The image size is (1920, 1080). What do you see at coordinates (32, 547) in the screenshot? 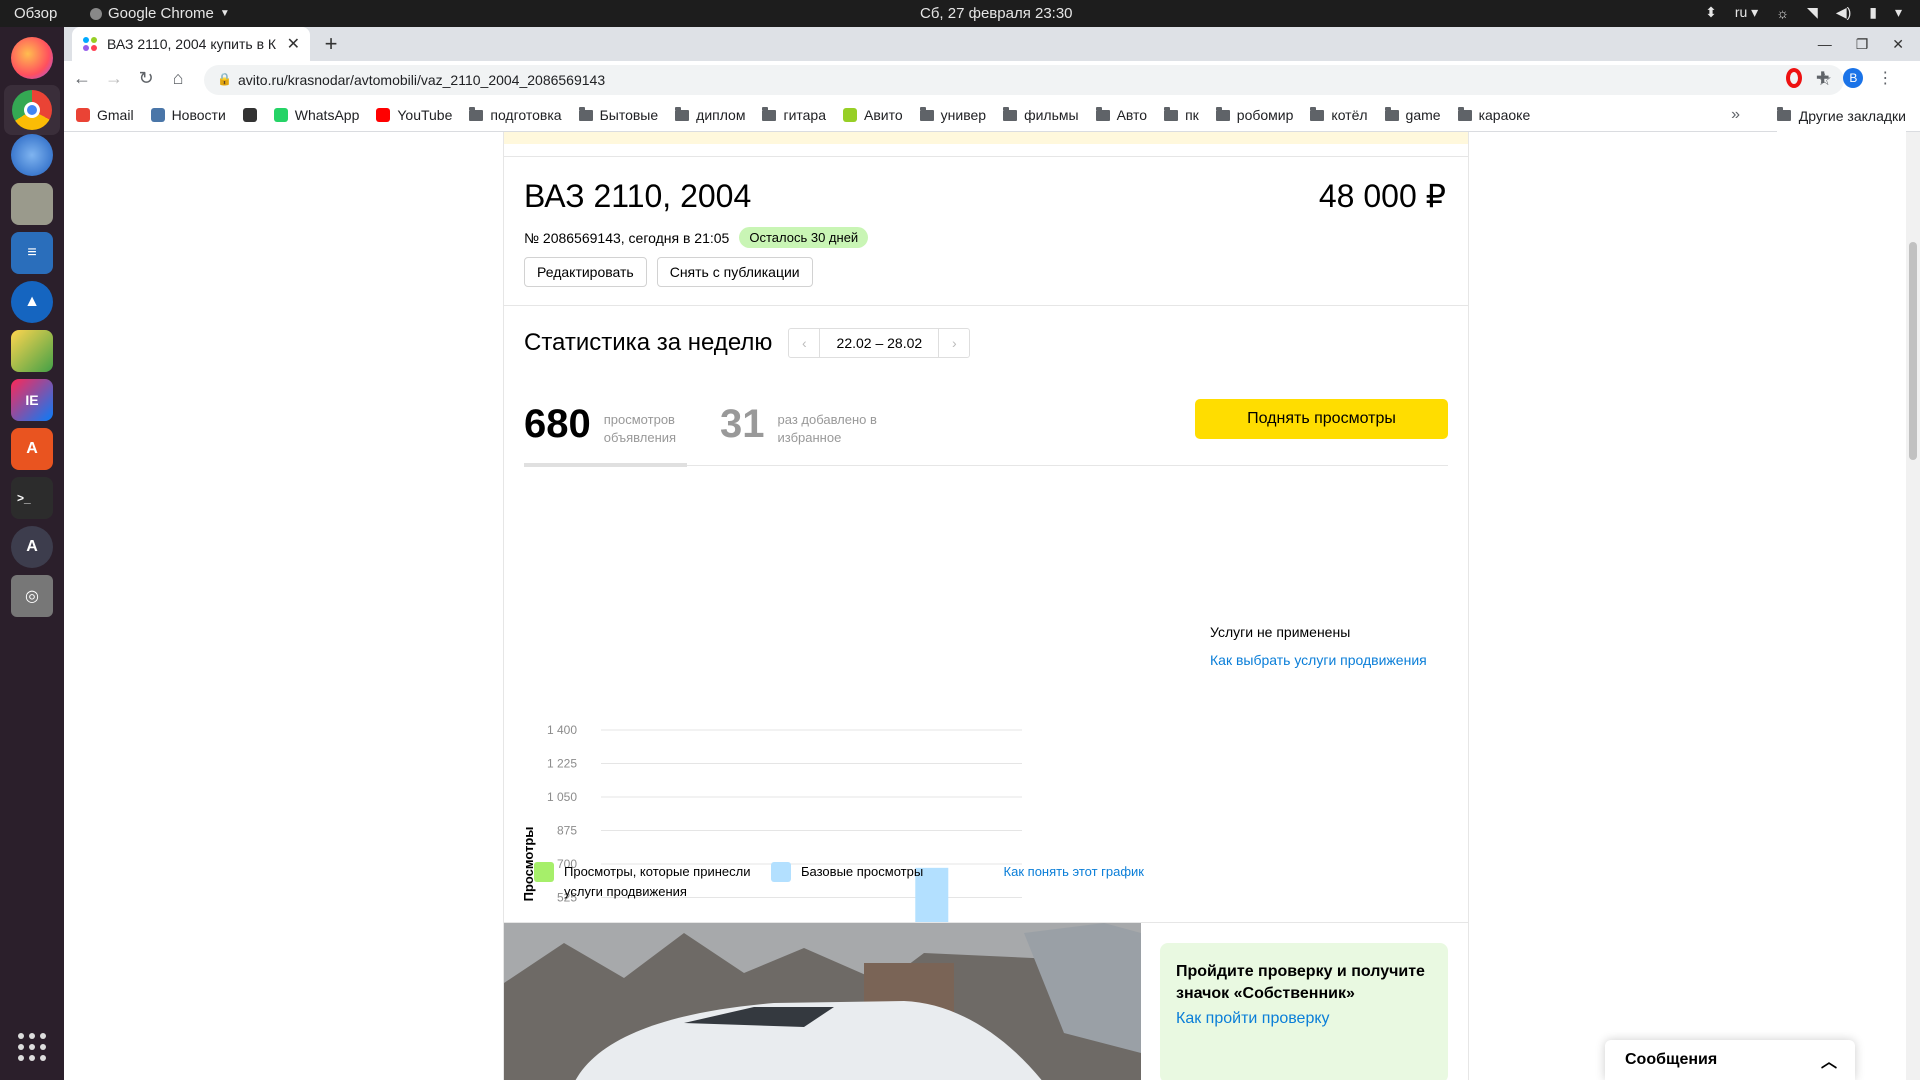
I see `updater-icon: A` at bounding box center [32, 547].